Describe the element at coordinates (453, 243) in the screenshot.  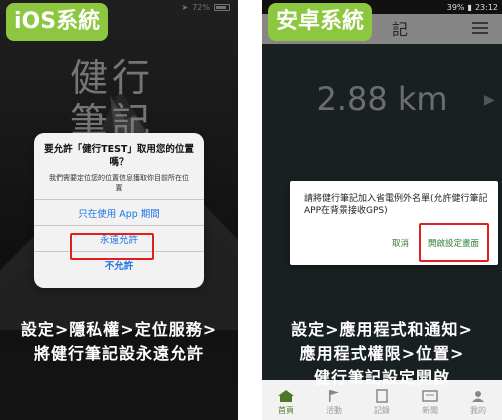
I see `open-settings-button: 開啟設定畫面` at that location.